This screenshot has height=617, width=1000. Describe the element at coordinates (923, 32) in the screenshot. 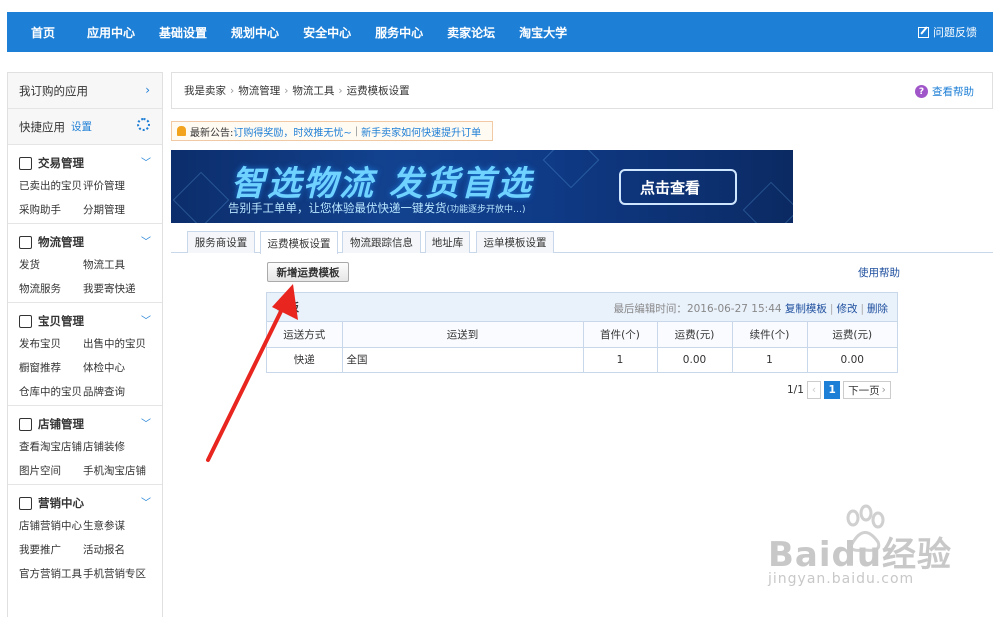

I see `edit-icon` at that location.